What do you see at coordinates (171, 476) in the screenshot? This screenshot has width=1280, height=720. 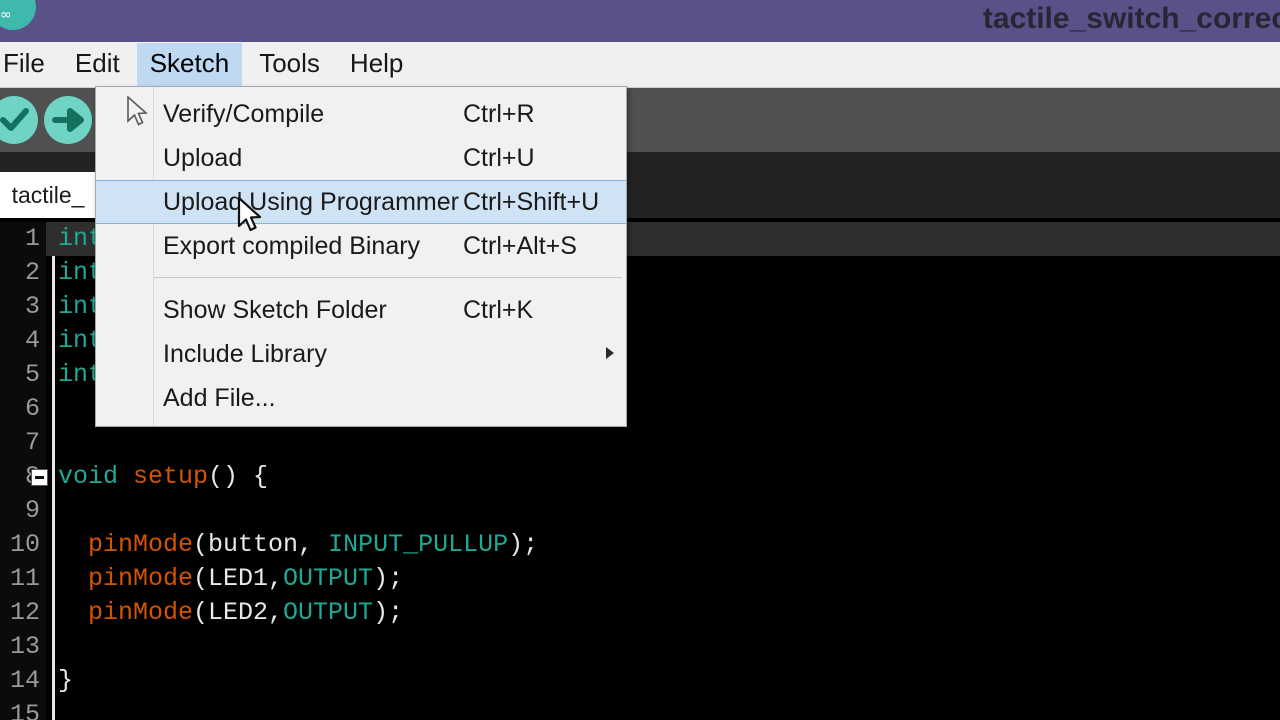 I see `code-token: setup` at bounding box center [171, 476].